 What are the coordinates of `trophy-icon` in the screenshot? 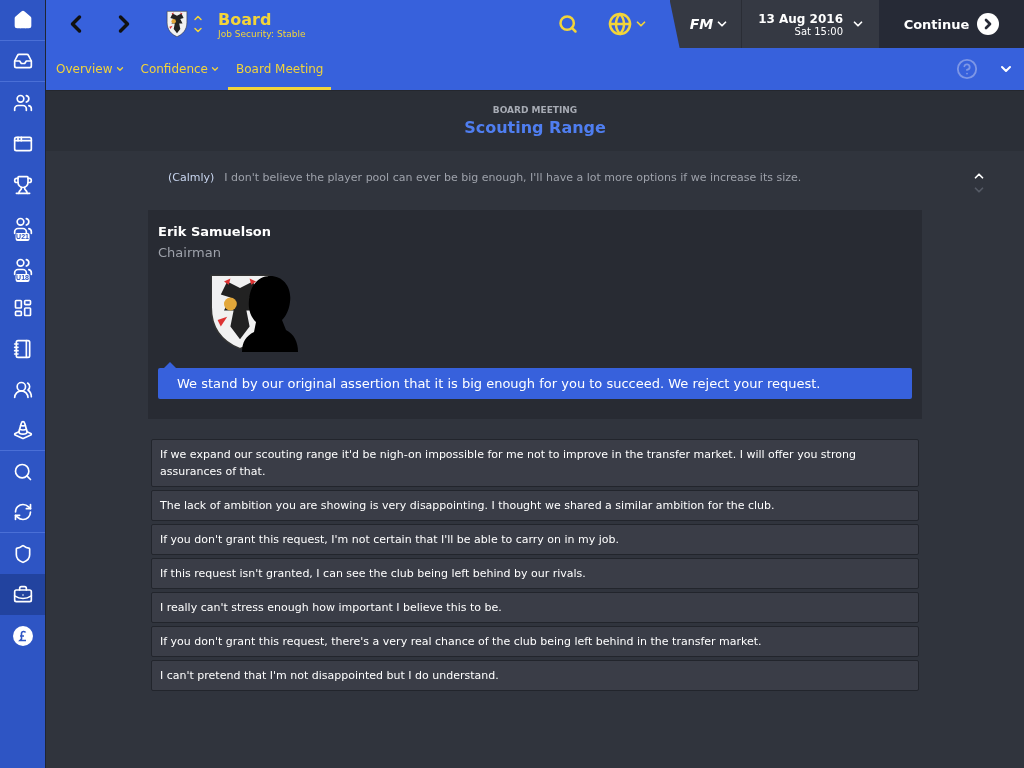 It's located at (22, 184).